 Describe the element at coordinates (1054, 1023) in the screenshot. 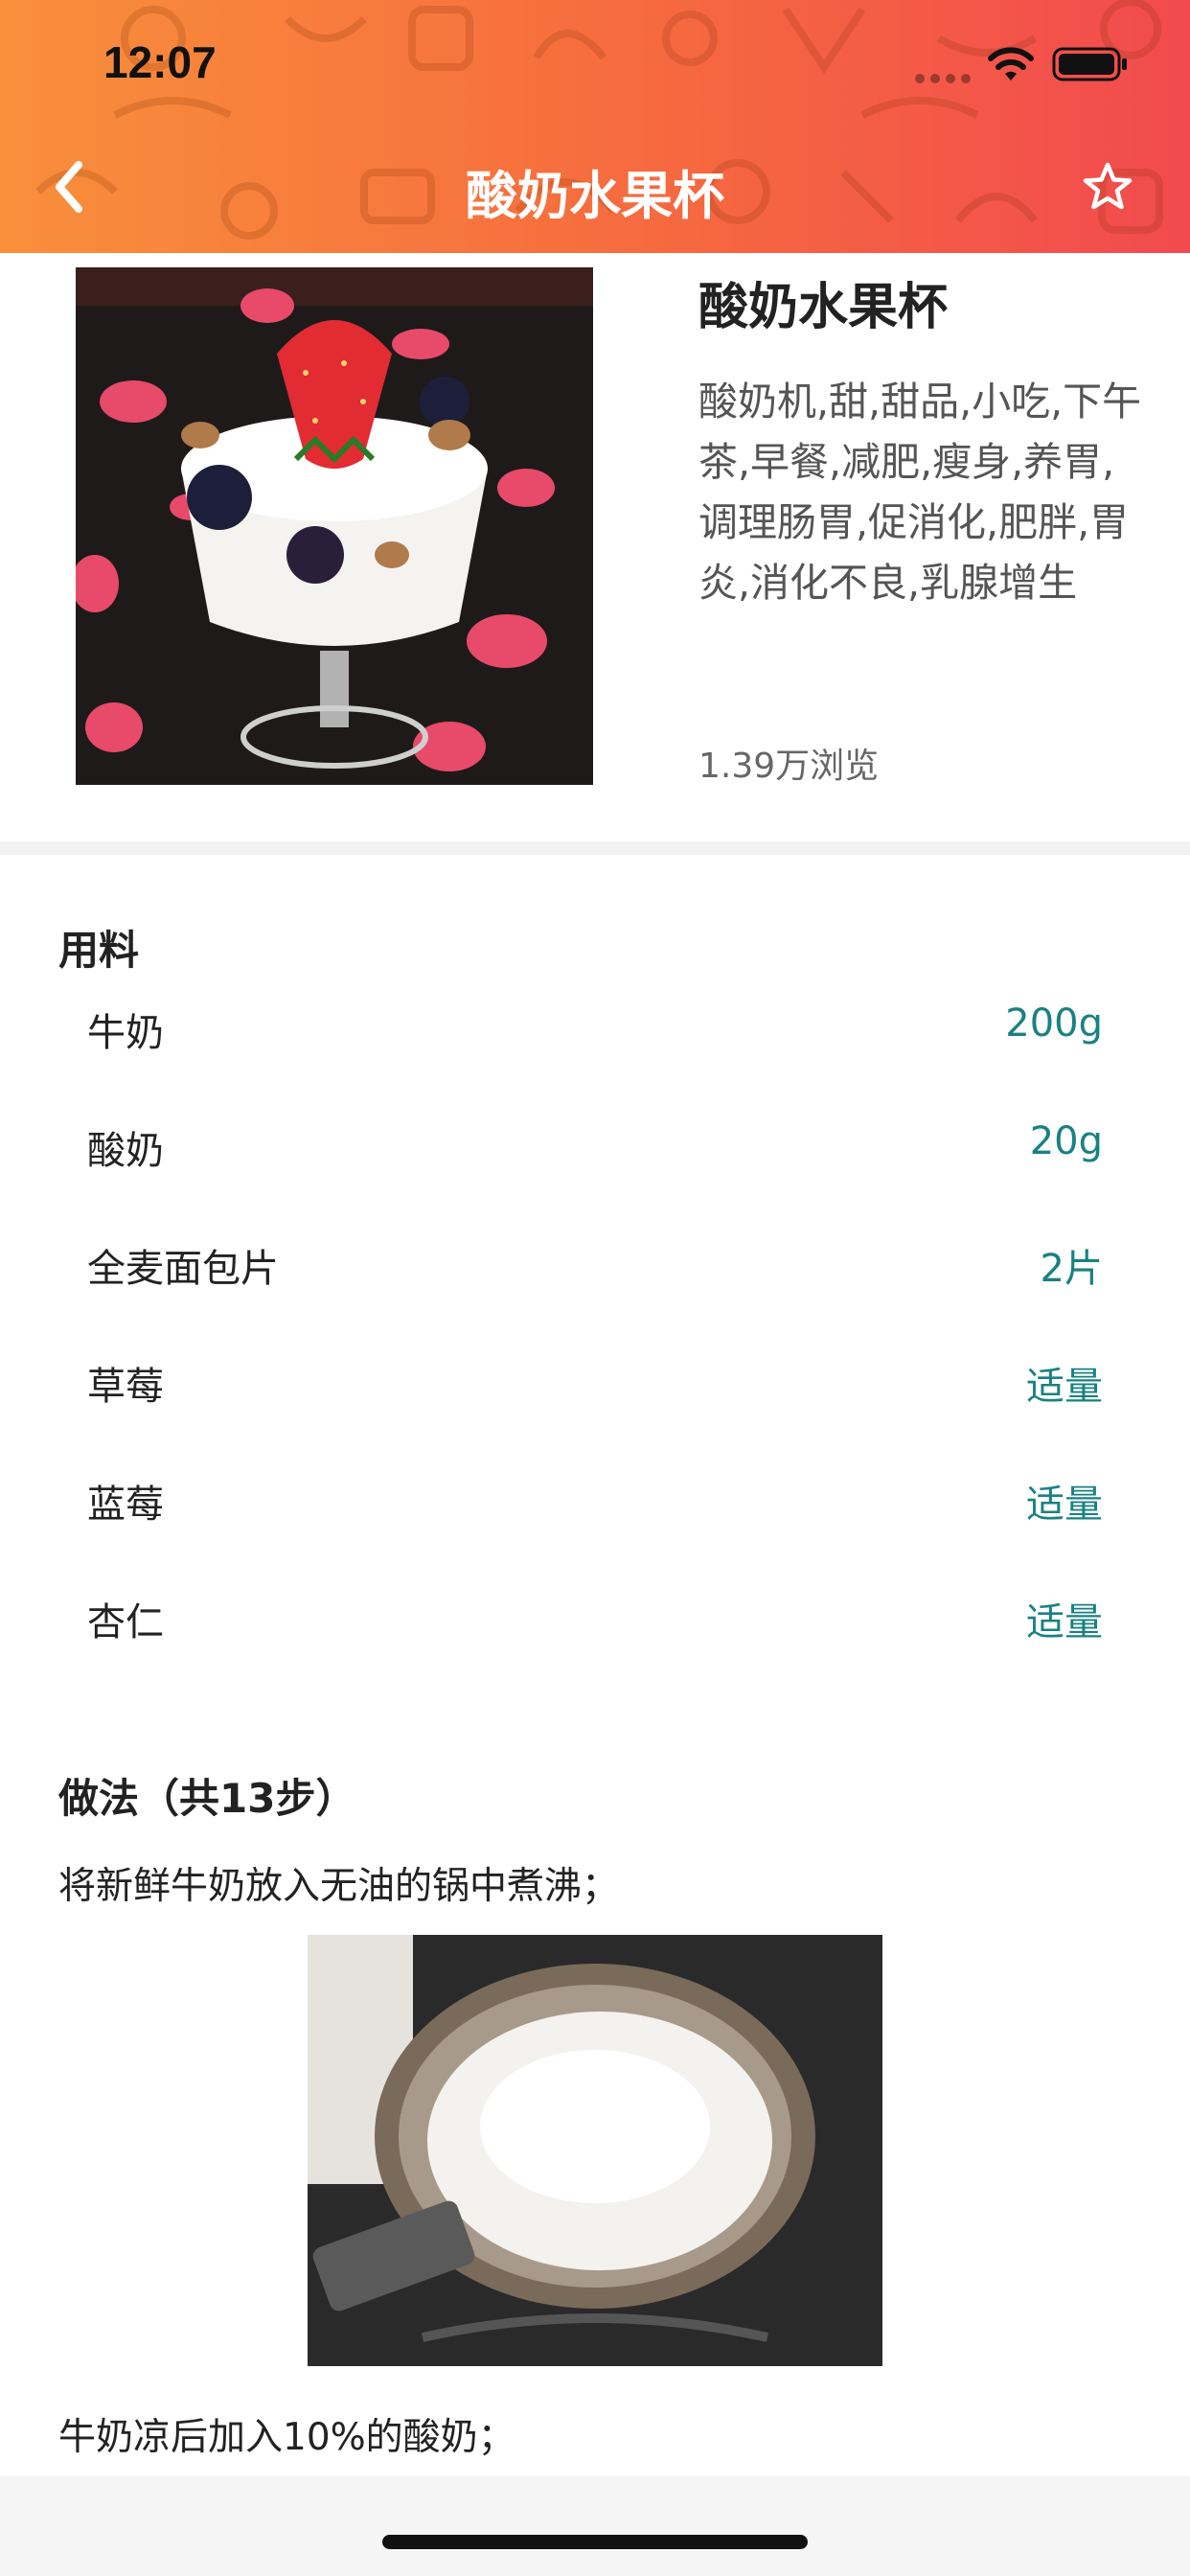

I see `ingredient-amount: 200g` at that location.